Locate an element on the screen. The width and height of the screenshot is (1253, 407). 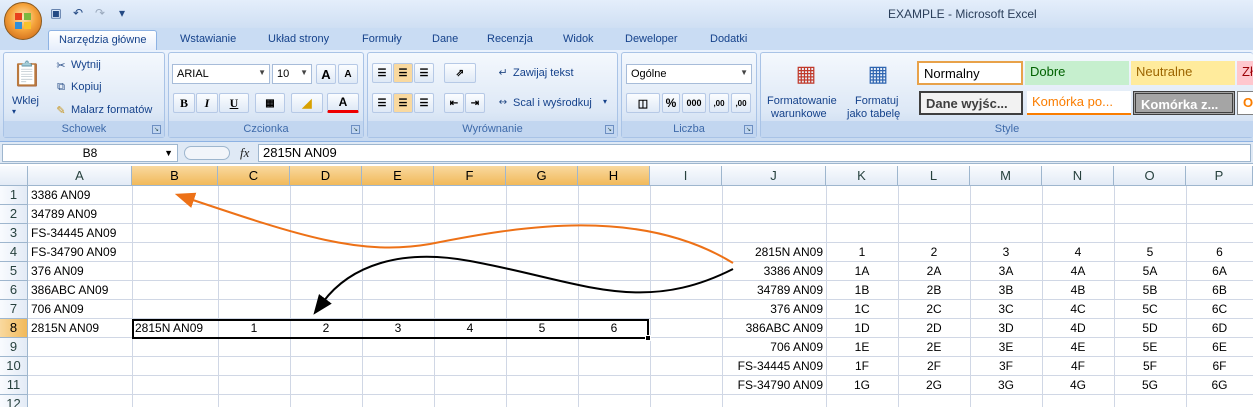
column-header-e: E is located at coordinates (398, 176).